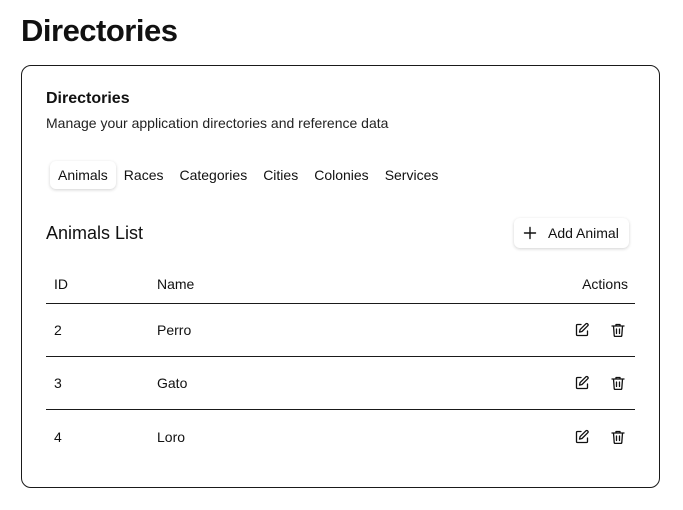  What do you see at coordinates (95, 233) in the screenshot?
I see `list-title: Animals List` at bounding box center [95, 233].